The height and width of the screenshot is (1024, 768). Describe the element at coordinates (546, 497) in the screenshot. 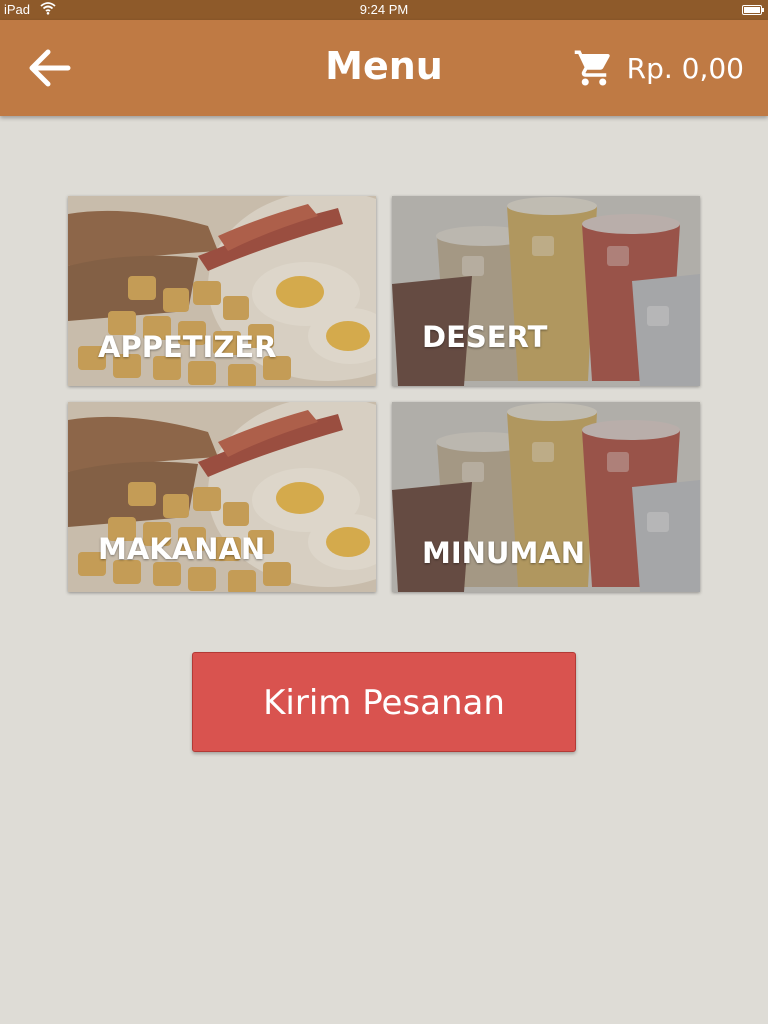

I see `category-tile-minuman: MINUMAN` at that location.